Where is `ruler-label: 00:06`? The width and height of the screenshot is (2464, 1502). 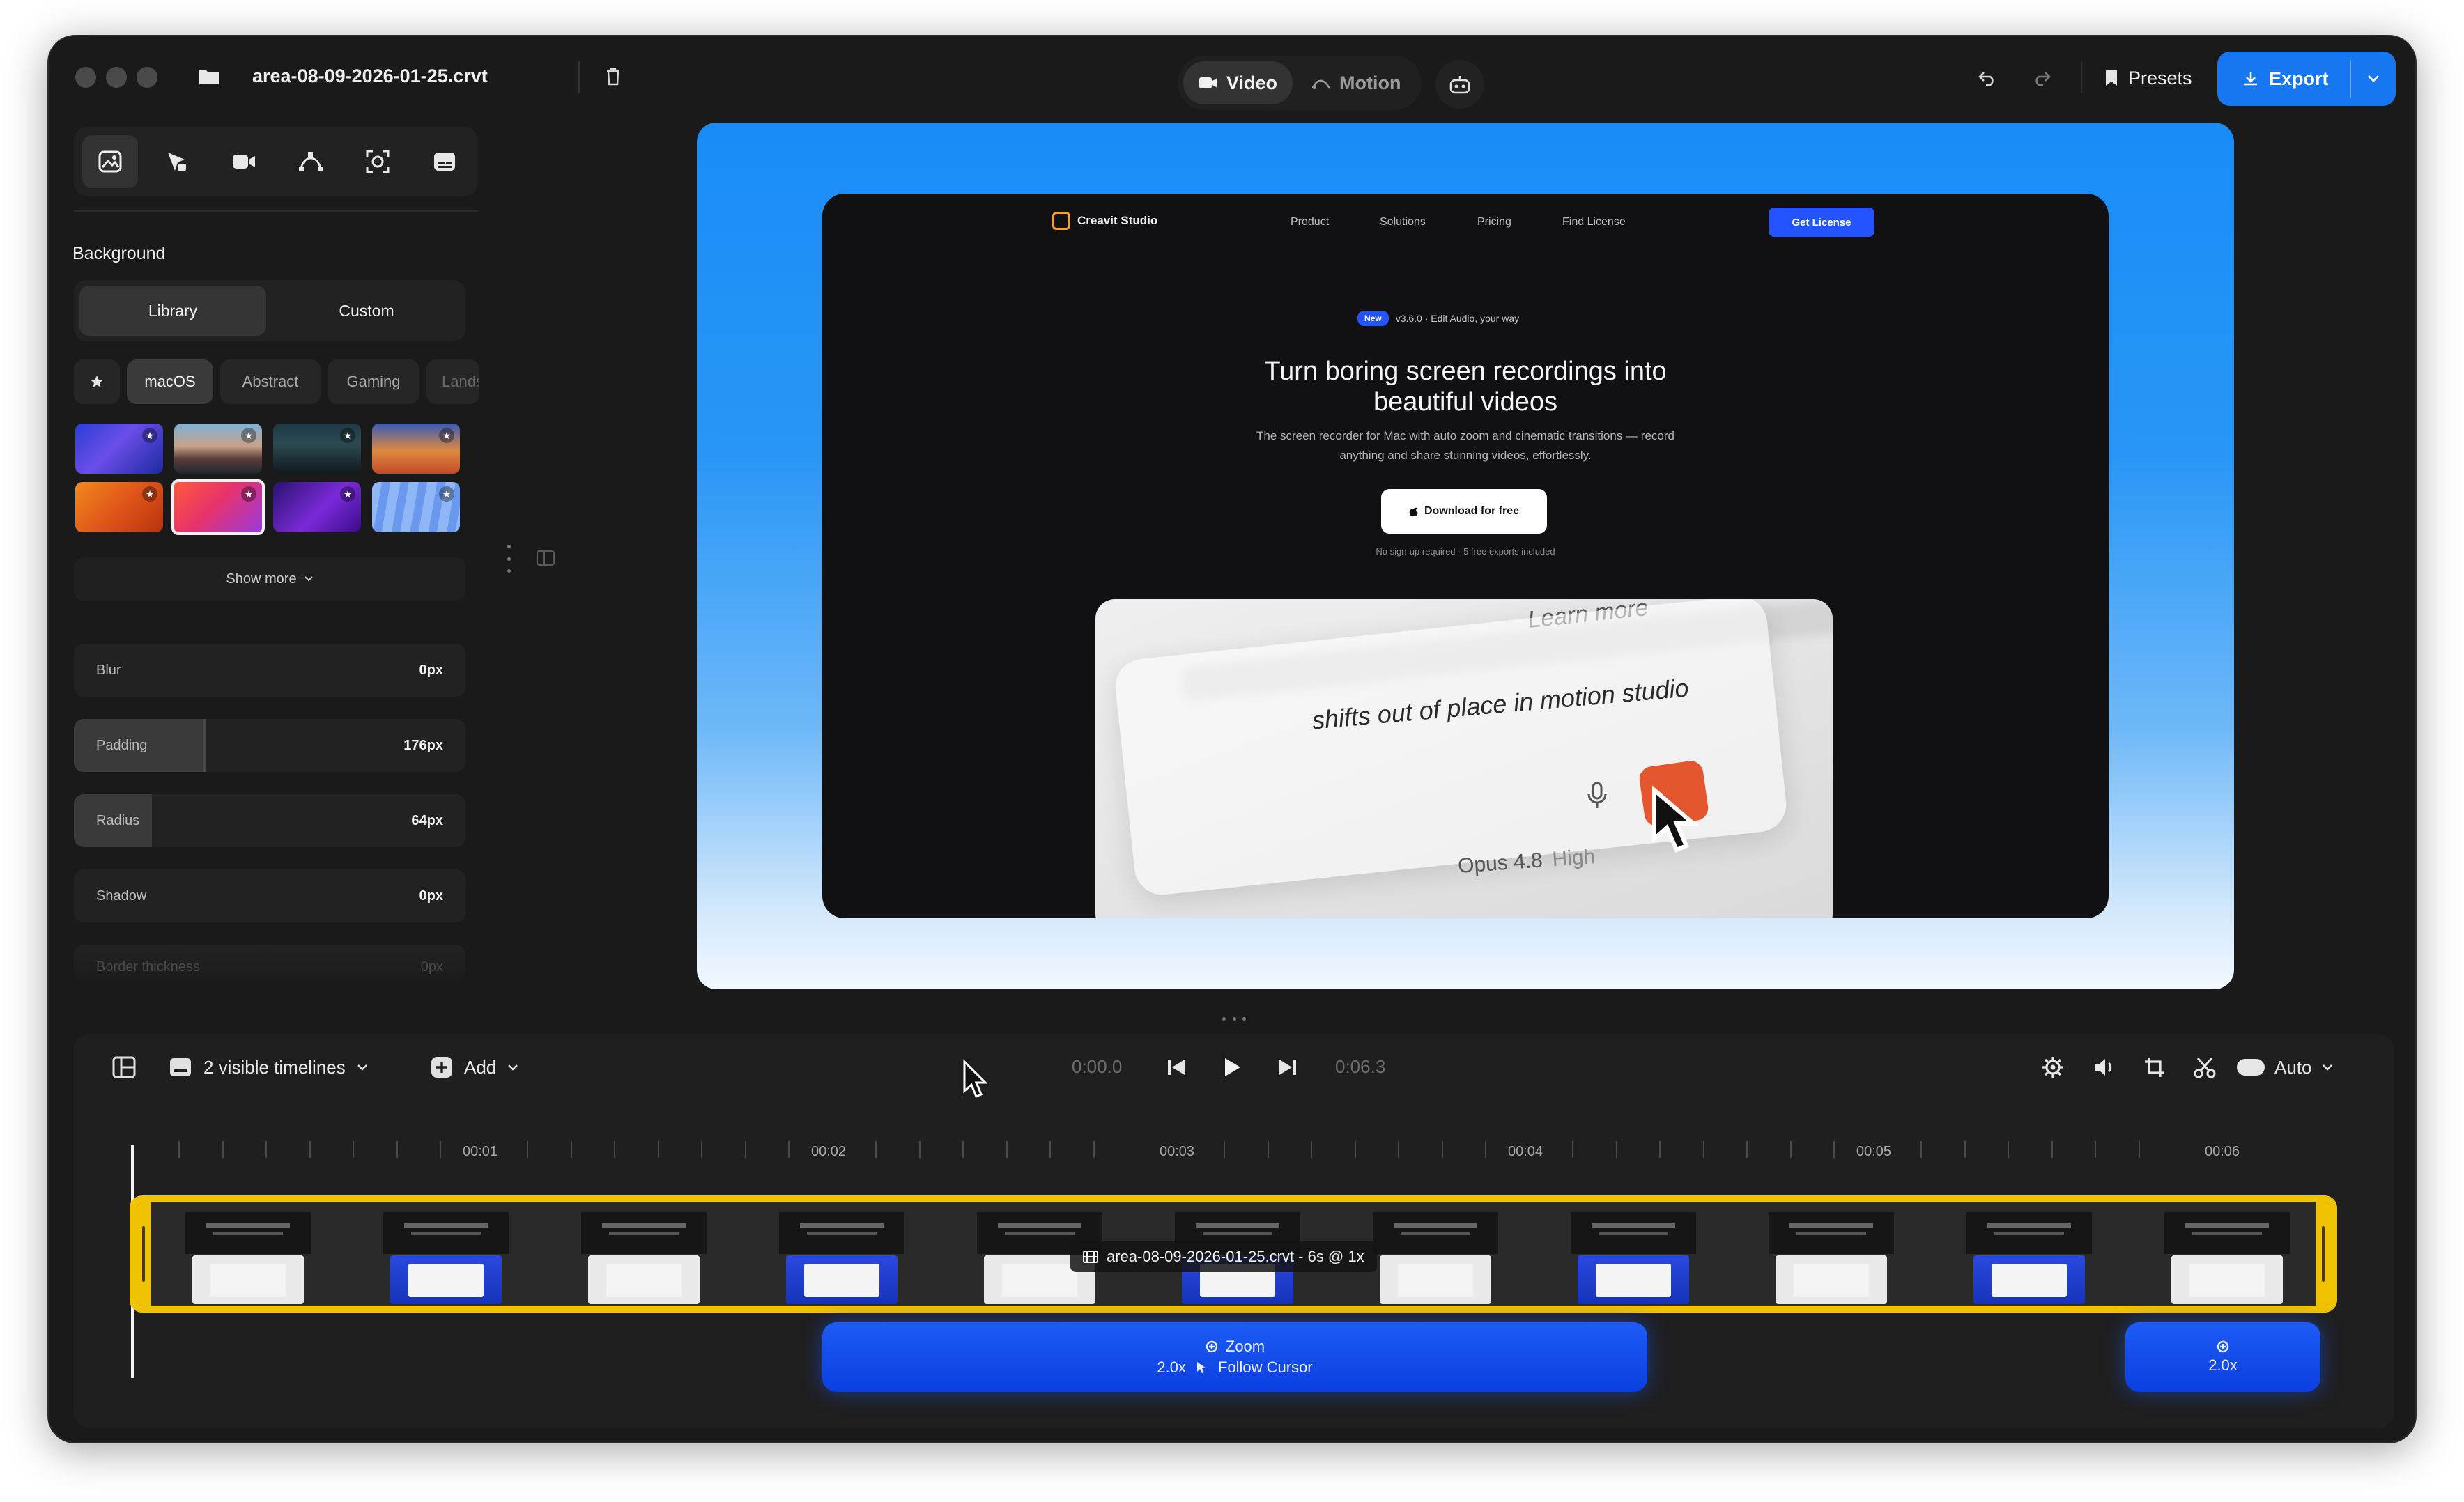 ruler-label: 00:06 is located at coordinates (2222, 1151).